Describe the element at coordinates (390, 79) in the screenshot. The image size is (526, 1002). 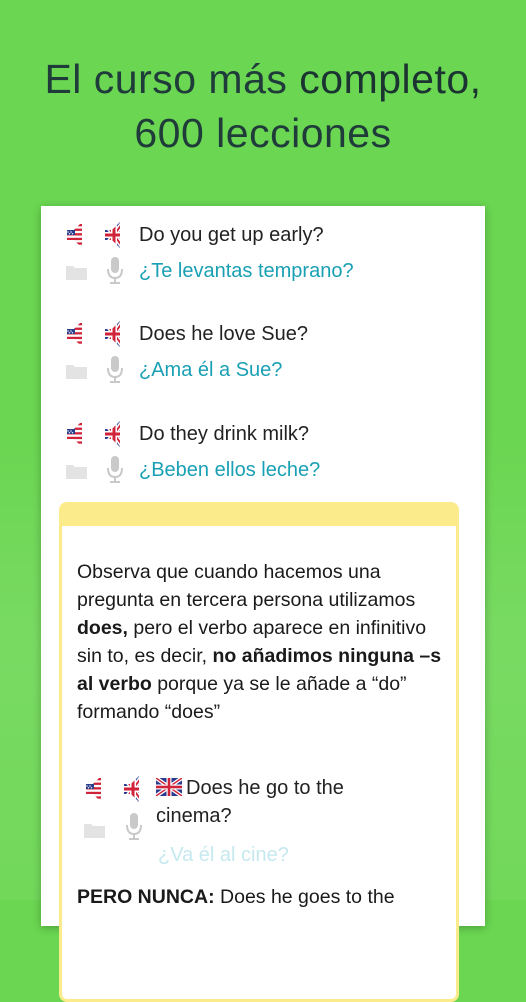
I see `headline-emphasis: completo,` at that location.